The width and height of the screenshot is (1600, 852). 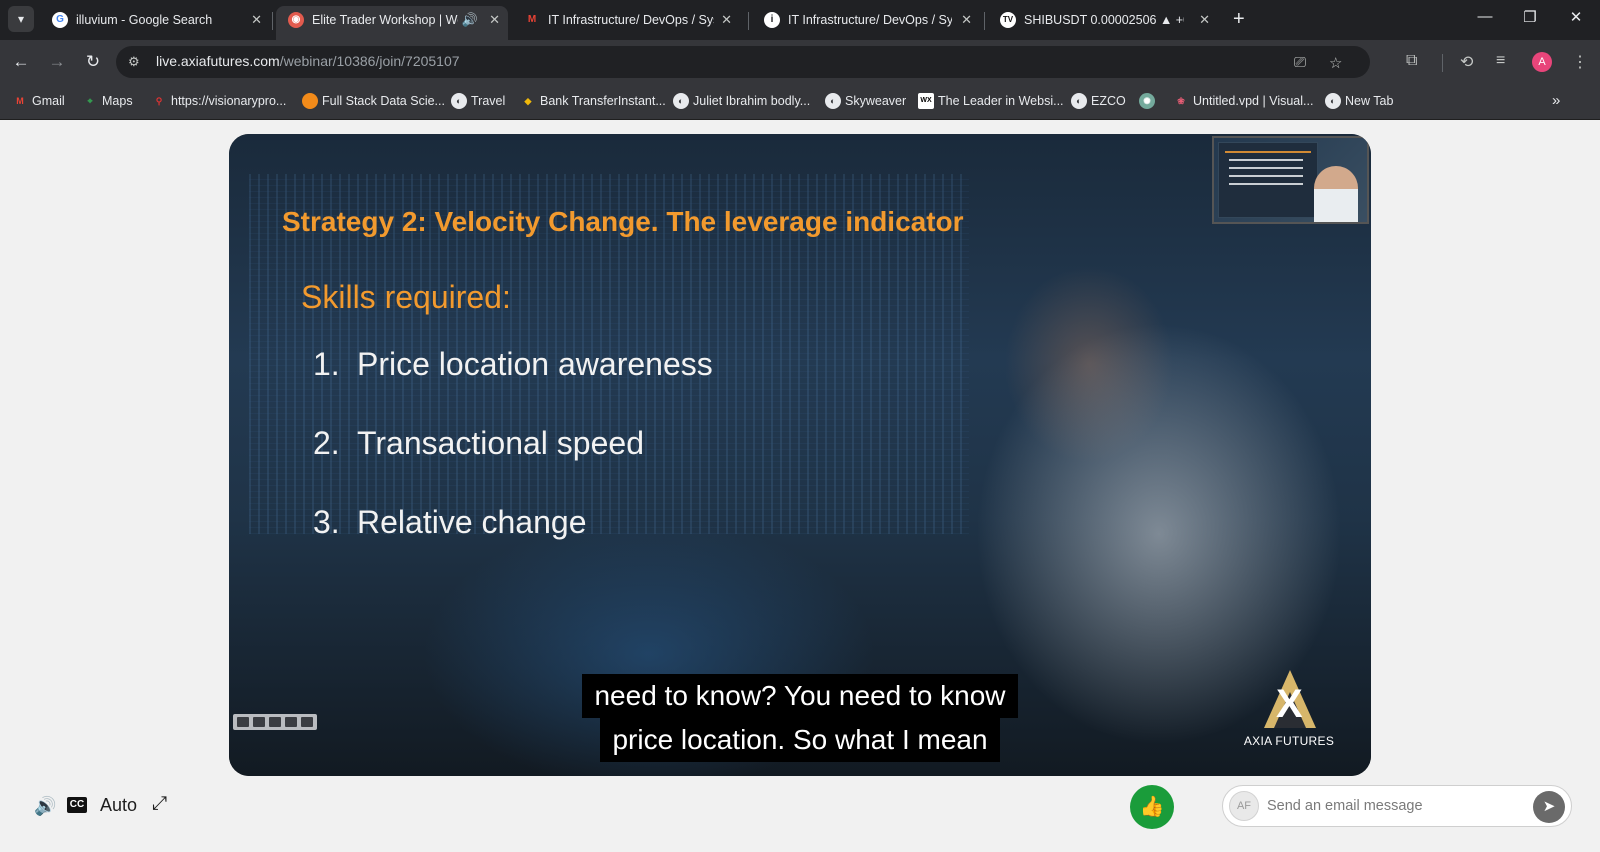 I want to click on pin-icon: ⚲, so click(x=159, y=101).